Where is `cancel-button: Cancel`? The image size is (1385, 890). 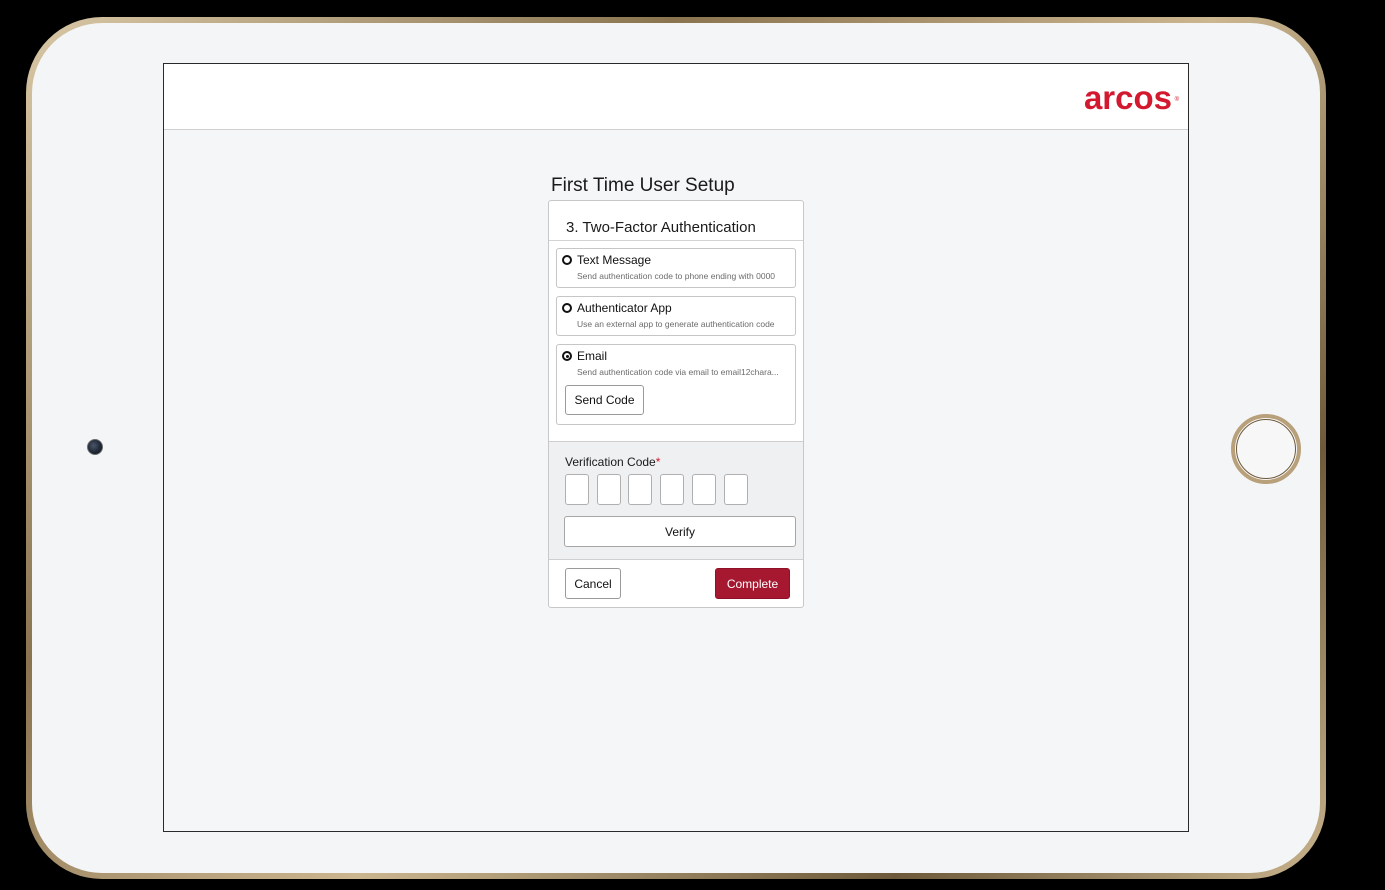 cancel-button: Cancel is located at coordinates (593, 583).